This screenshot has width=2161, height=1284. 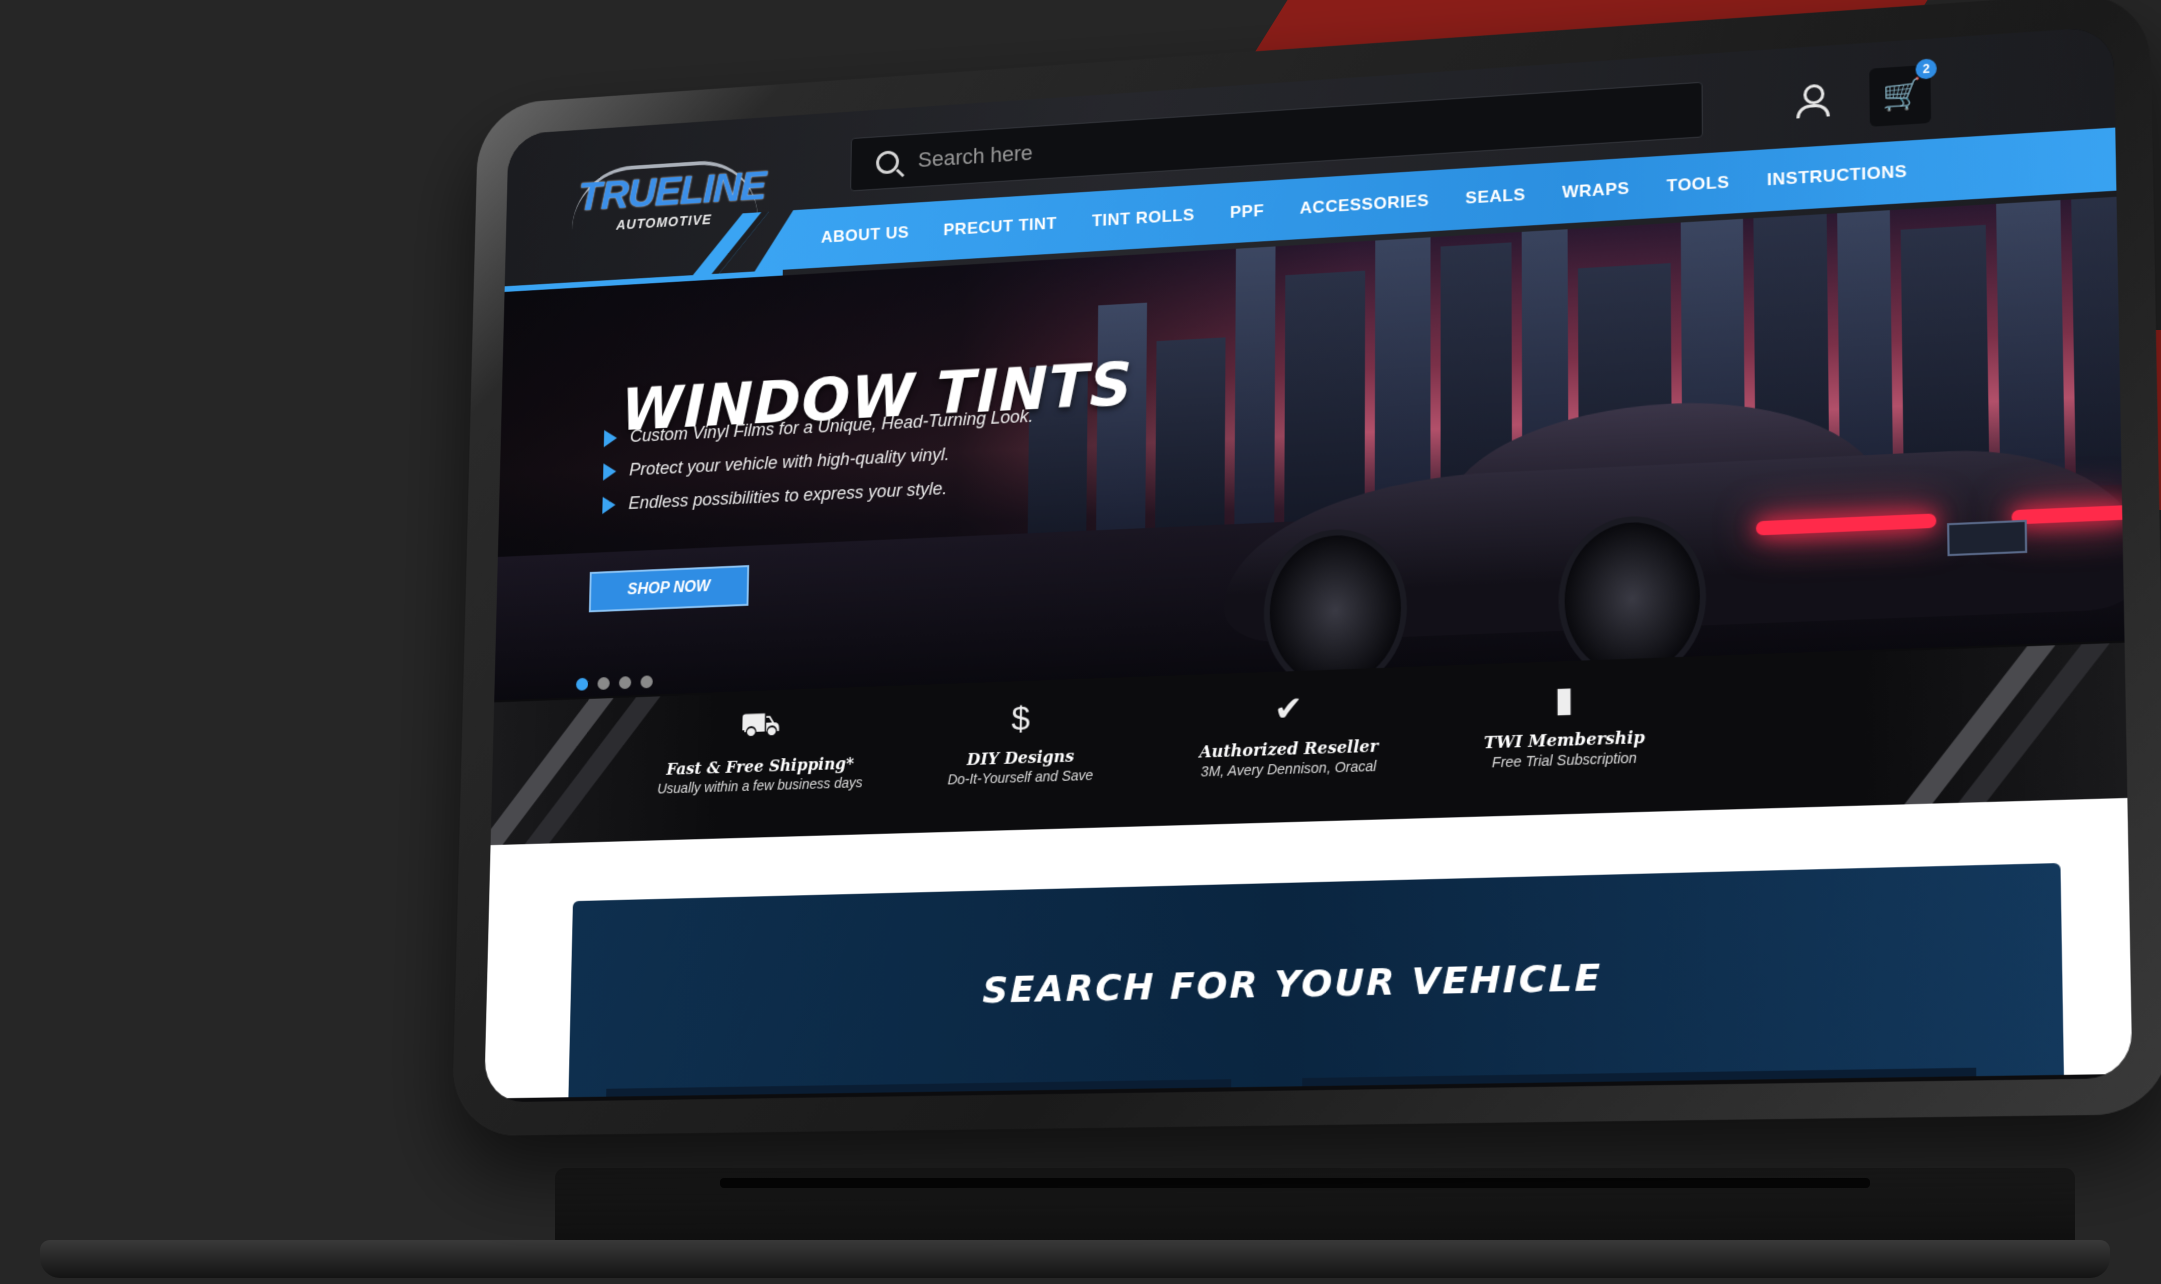 What do you see at coordinates (1289, 709) in the screenshot?
I see `badge-check-icon: ✔` at bounding box center [1289, 709].